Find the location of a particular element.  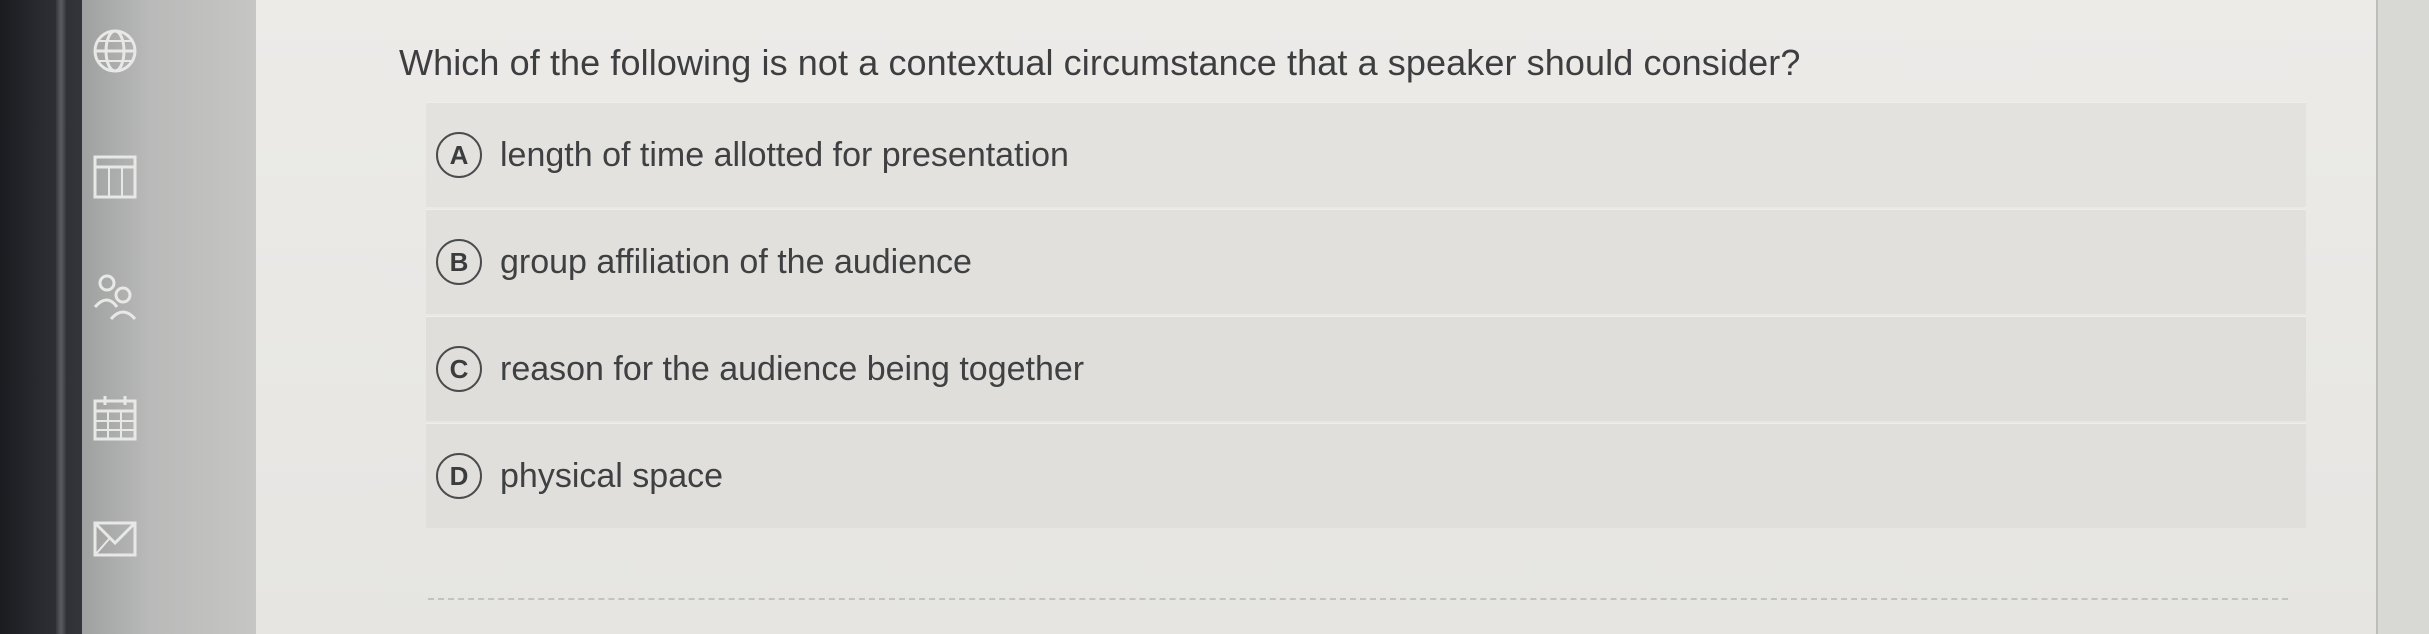

option-label: physical space is located at coordinates (612, 475).